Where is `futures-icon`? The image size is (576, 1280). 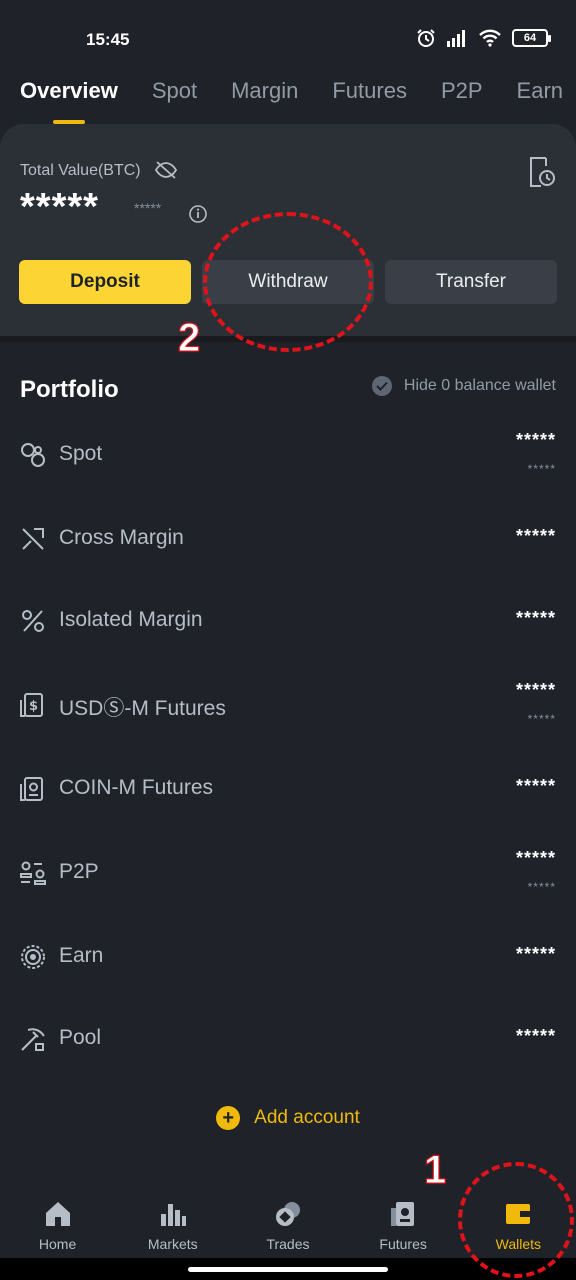 futures-icon is located at coordinates (403, 1214).